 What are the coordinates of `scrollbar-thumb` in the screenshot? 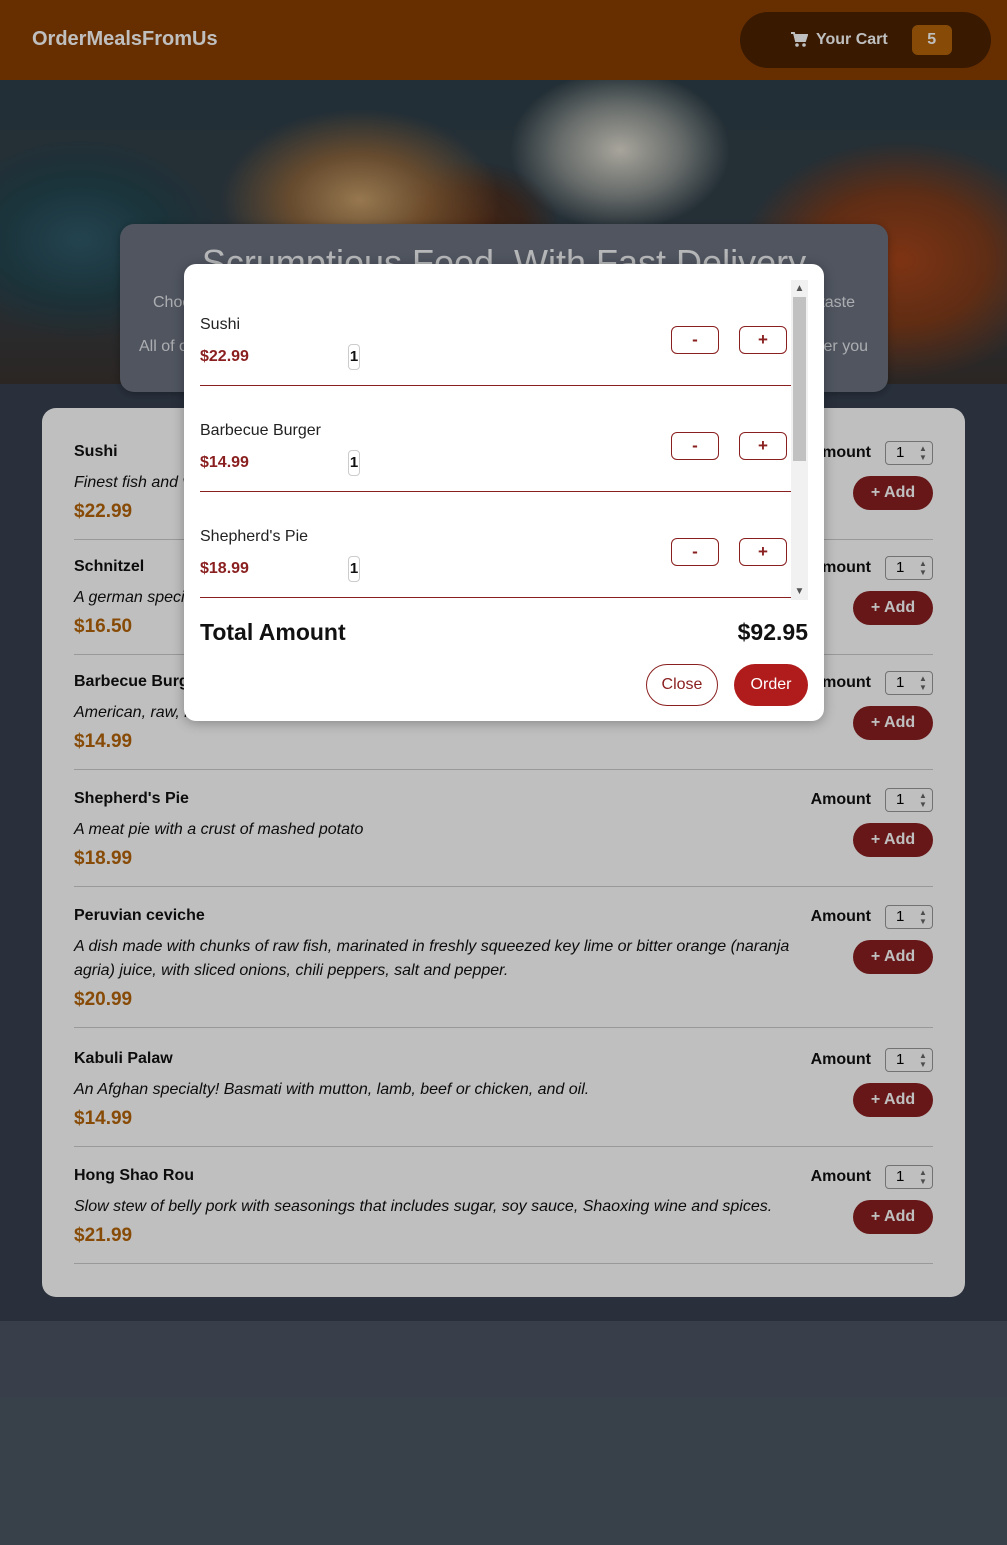 It's located at (799, 379).